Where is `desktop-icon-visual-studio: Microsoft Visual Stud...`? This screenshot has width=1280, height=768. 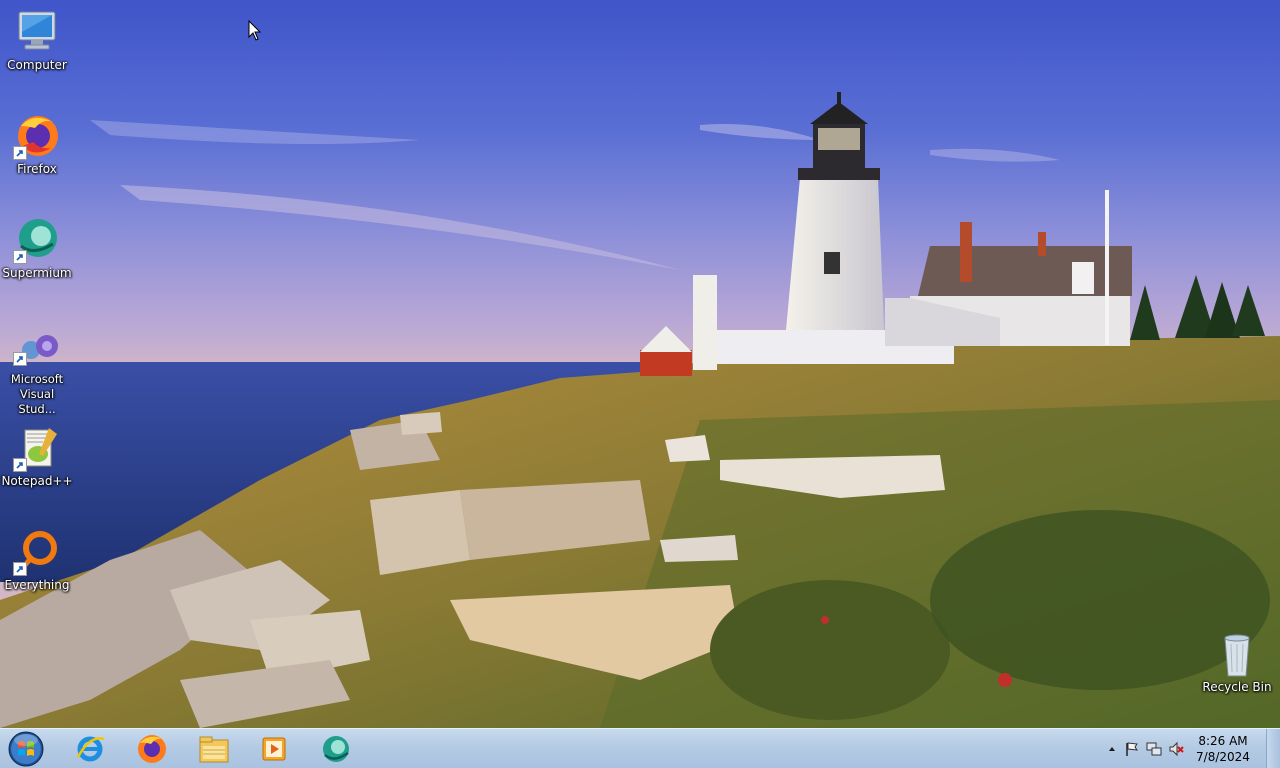 desktop-icon-visual-studio: Microsoft Visual Stud... is located at coordinates (37, 373).